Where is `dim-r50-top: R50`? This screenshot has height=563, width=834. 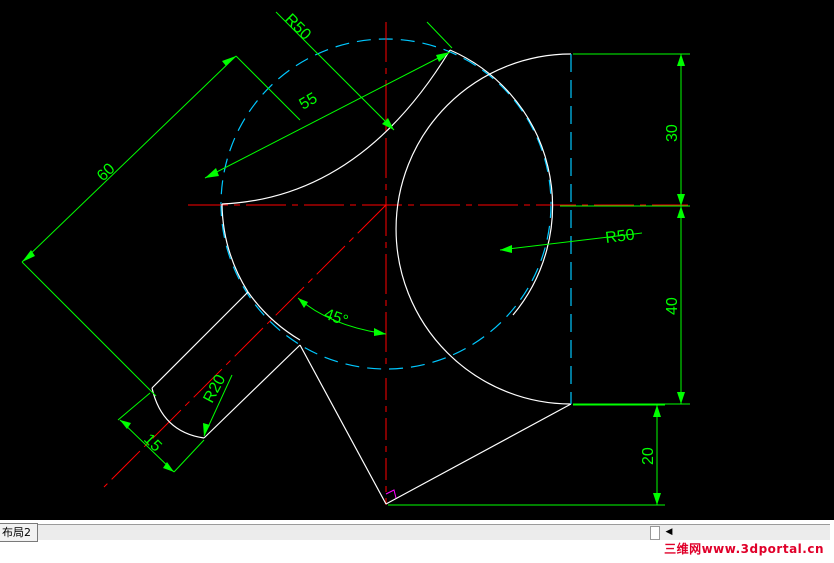 dim-r50-top: R50 is located at coordinates (297, 27).